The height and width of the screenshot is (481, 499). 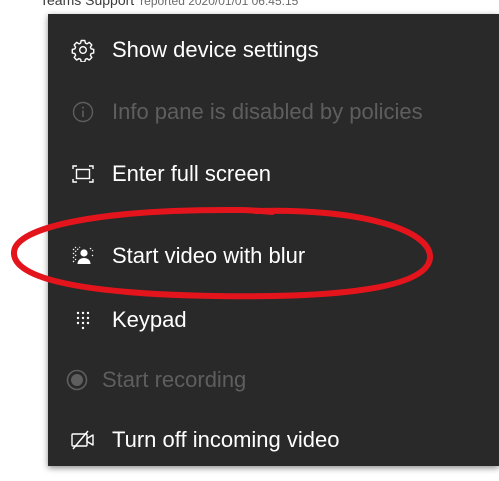 I want to click on menu-item-turn-off-incoming-video: Turn off incoming video, so click(x=273, y=440).